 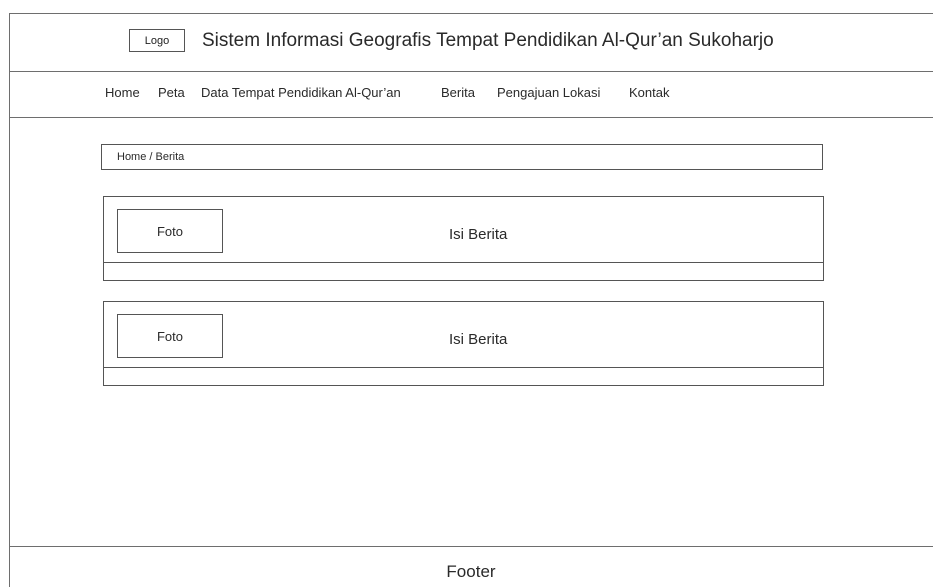 What do you see at coordinates (462, 157) in the screenshot?
I see `breadcrumb: Home / Berita` at bounding box center [462, 157].